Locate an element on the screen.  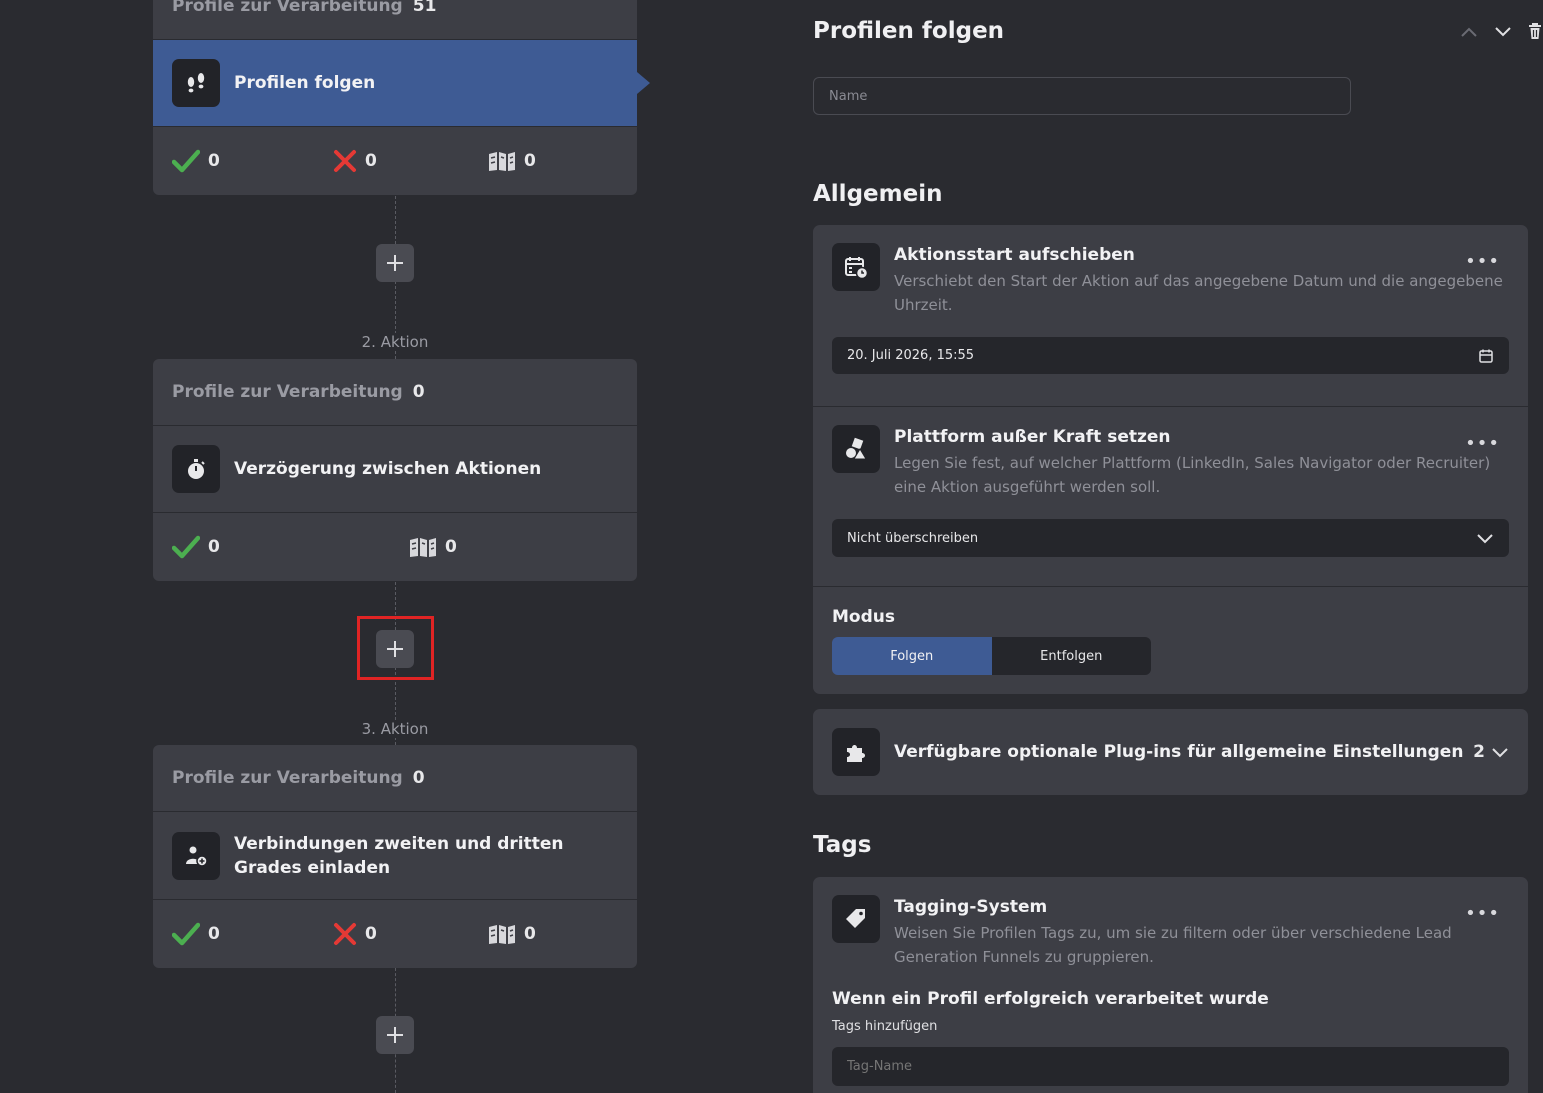
card-header: Profile zur Verarbeitung 51 is located at coordinates (395, 20).